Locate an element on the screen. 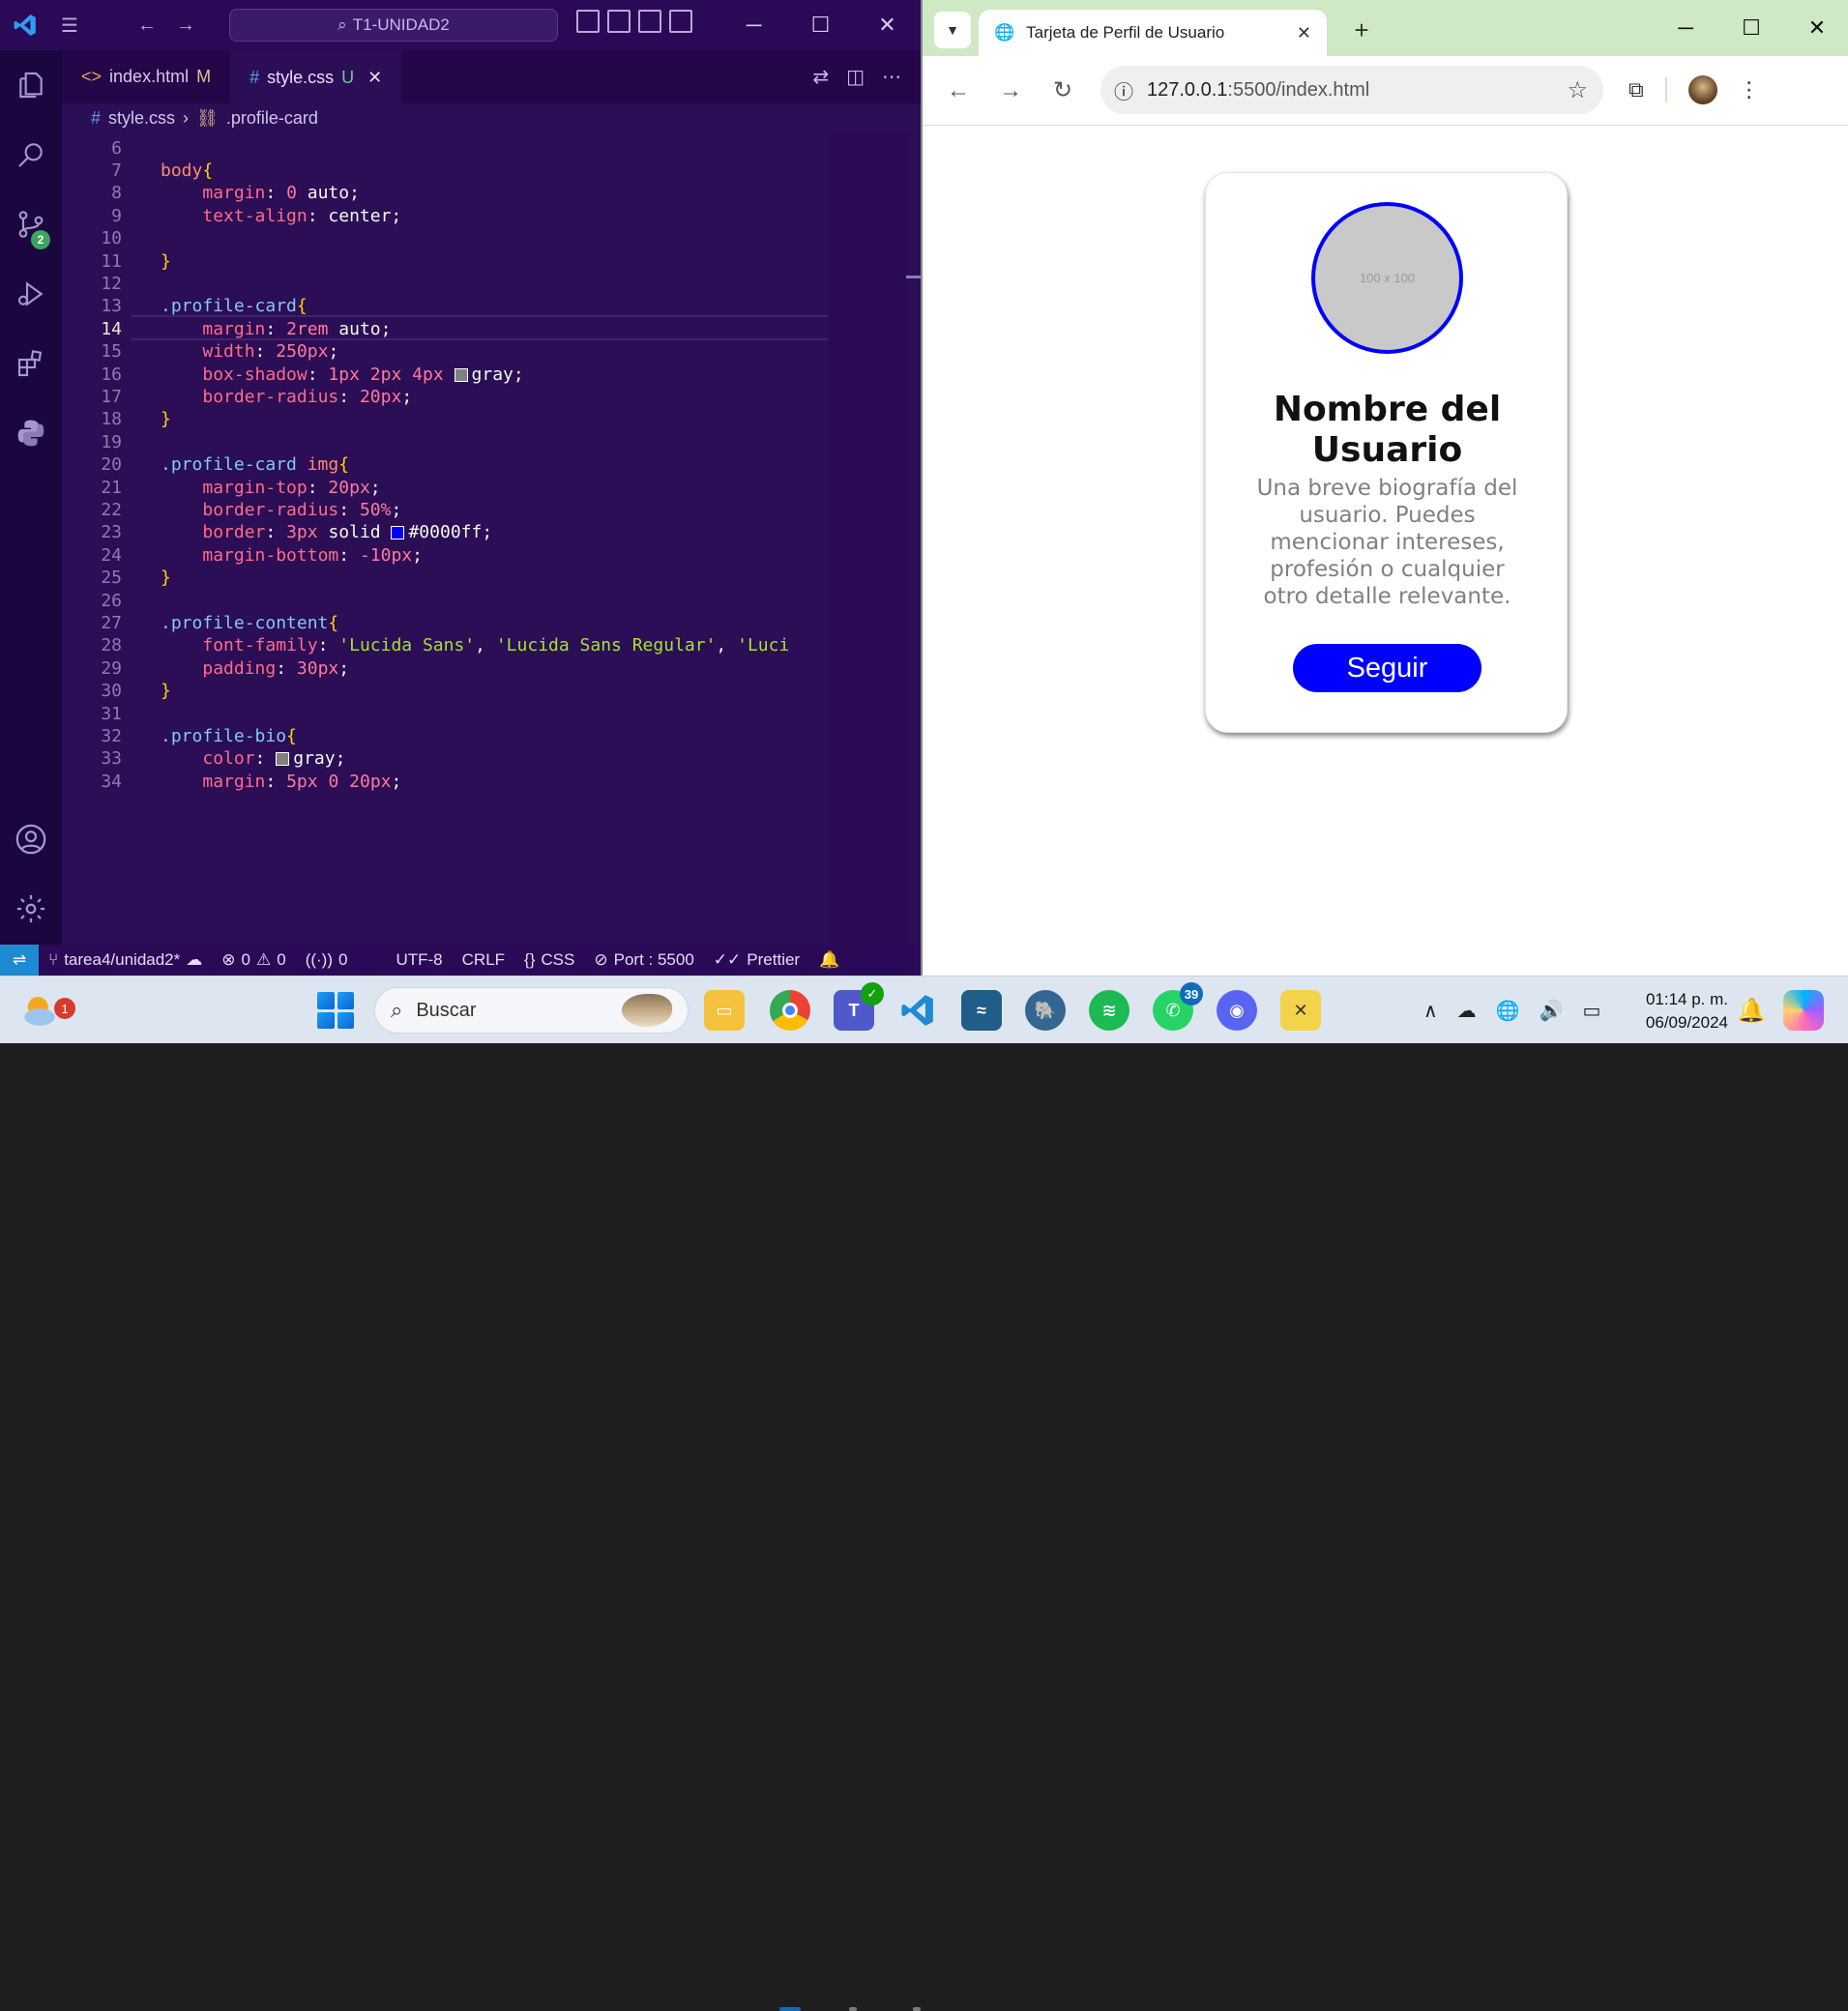 The width and height of the screenshot is (1848, 2011). reload-button-icon: ↻ is located at coordinates (1063, 91).